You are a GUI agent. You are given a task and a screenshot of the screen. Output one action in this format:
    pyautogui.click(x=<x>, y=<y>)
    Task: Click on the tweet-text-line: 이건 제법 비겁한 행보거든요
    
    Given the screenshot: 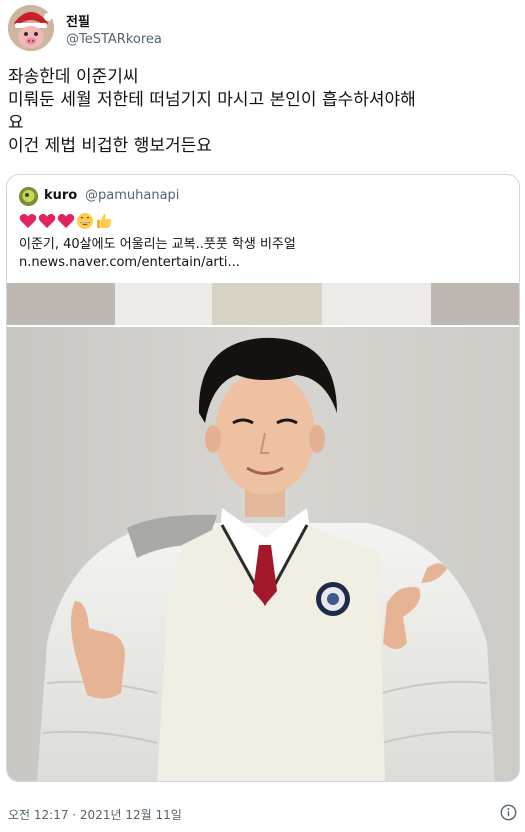 What is the action you would take?
    pyautogui.click(x=110, y=146)
    